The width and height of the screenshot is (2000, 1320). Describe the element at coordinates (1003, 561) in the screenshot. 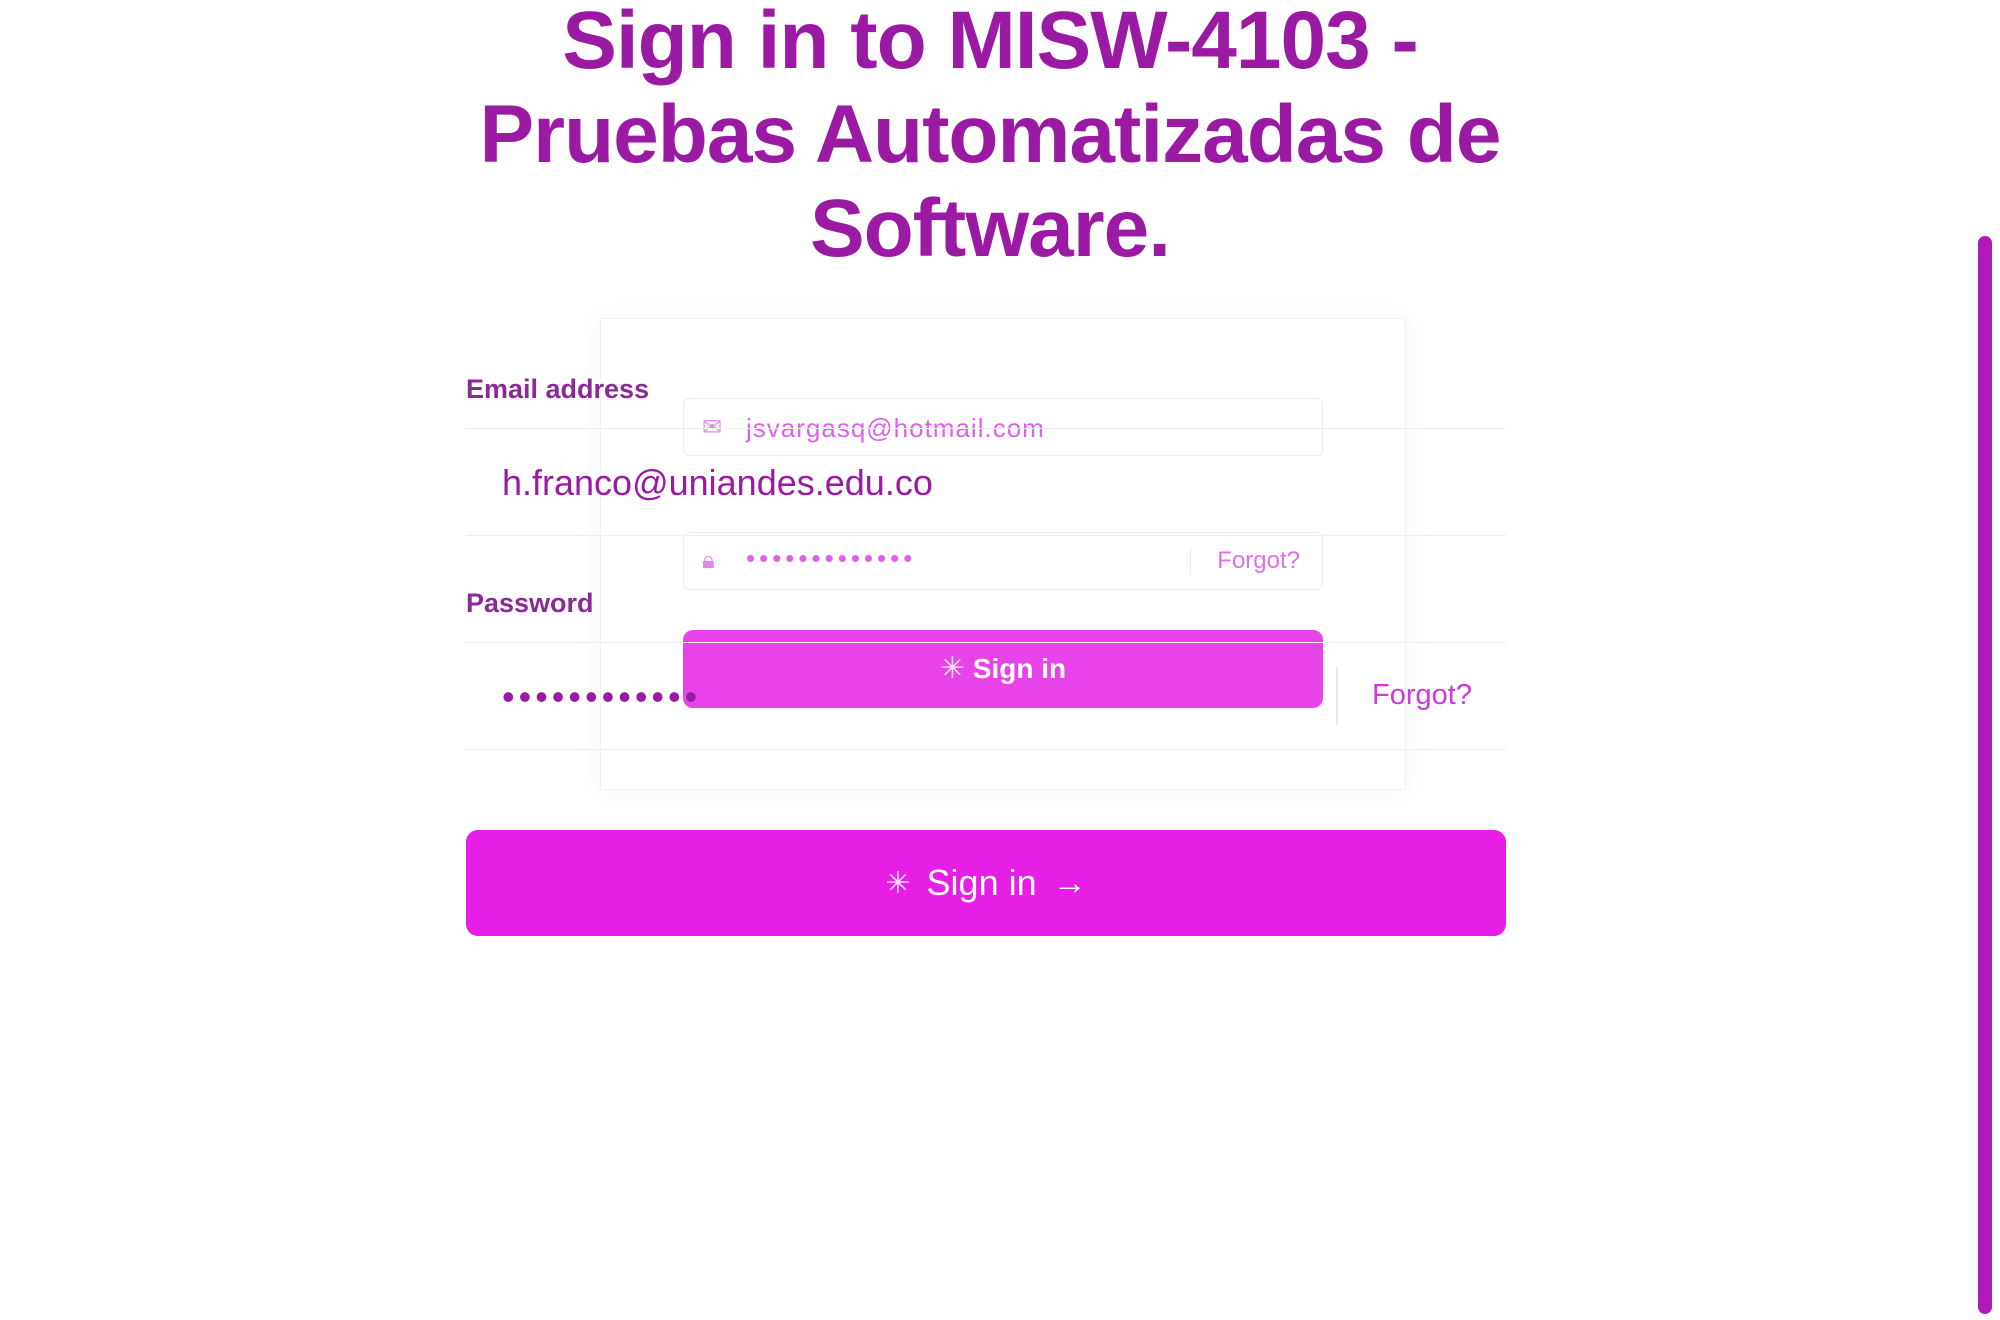

I see `ghost-password-field: 🔒︎ ••••••••••••• Forgot?` at that location.